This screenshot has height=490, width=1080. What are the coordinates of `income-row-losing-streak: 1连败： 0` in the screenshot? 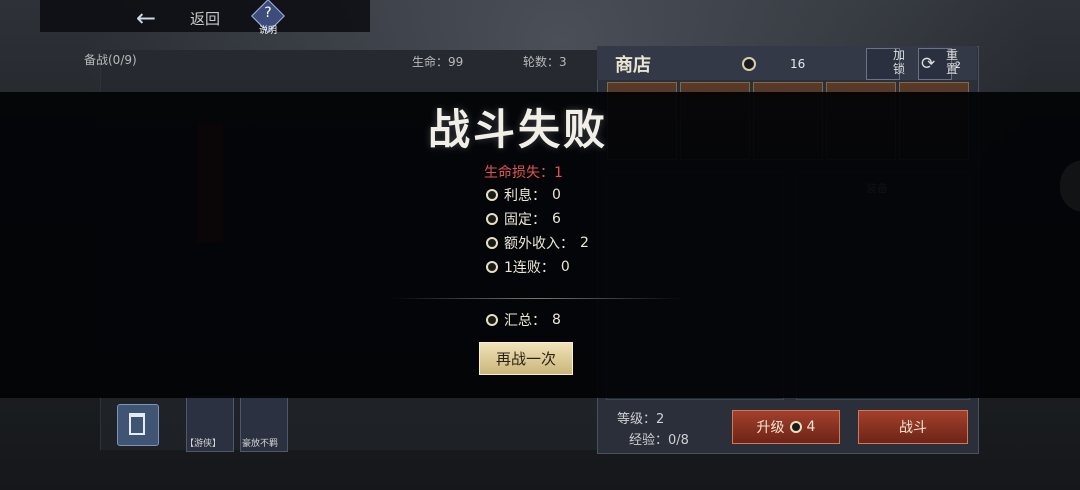 It's located at (528, 267).